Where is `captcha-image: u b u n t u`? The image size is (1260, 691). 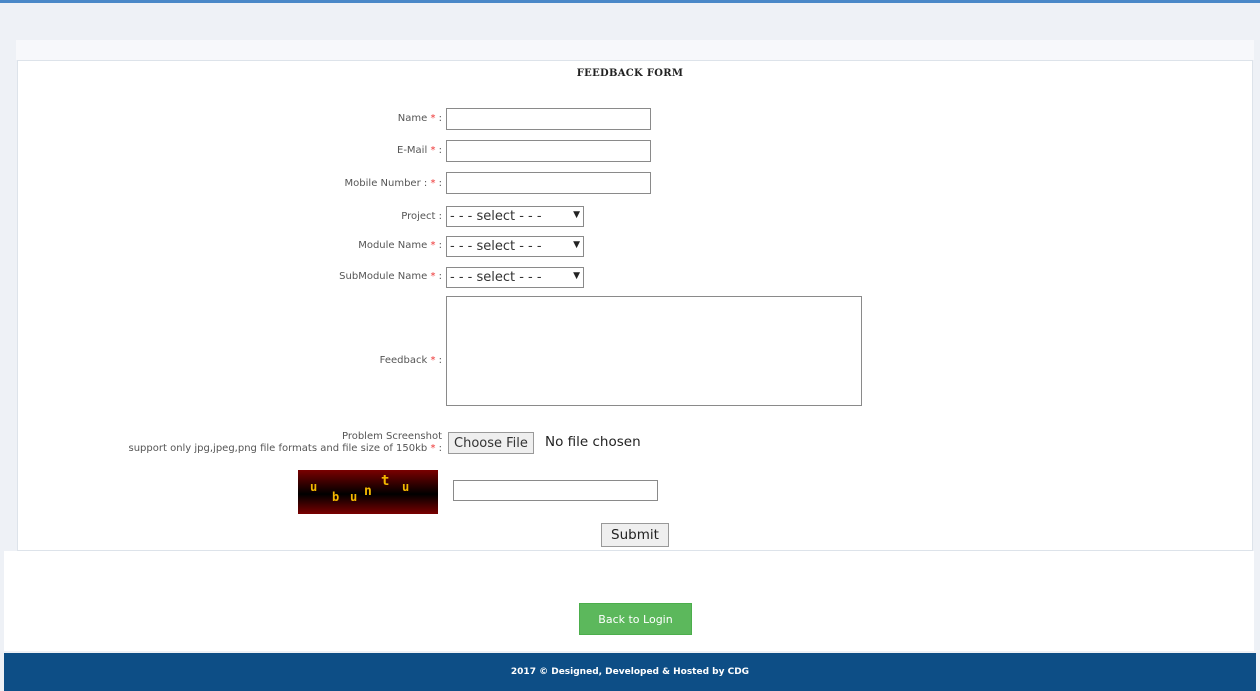 captcha-image: u b u n t u is located at coordinates (368, 492).